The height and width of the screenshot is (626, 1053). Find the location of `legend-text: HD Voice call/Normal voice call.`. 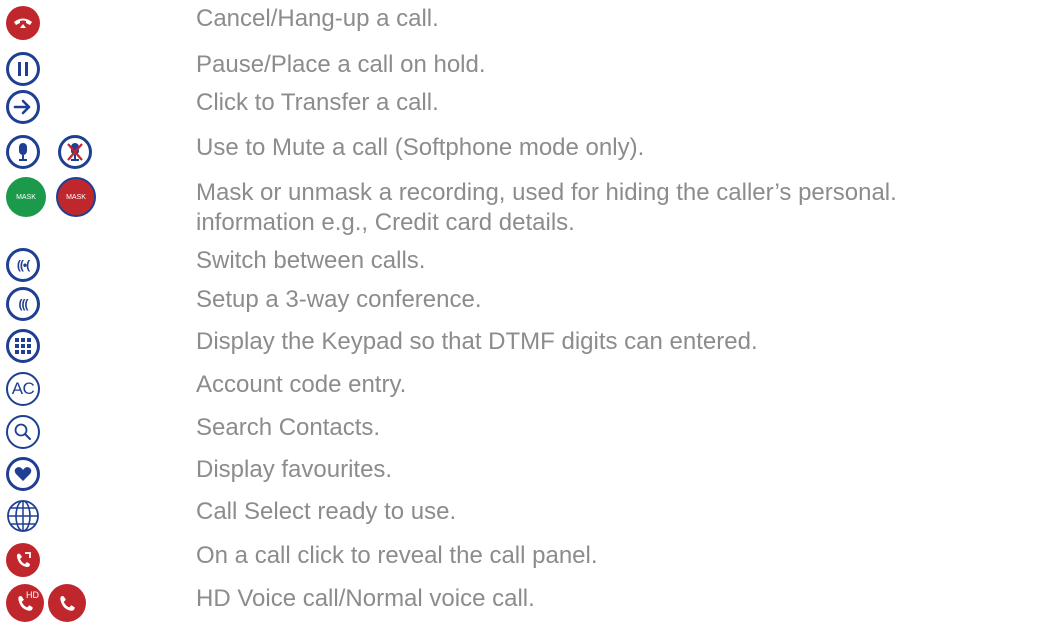

legend-text: HD Voice call/Normal voice call. is located at coordinates (365, 598).